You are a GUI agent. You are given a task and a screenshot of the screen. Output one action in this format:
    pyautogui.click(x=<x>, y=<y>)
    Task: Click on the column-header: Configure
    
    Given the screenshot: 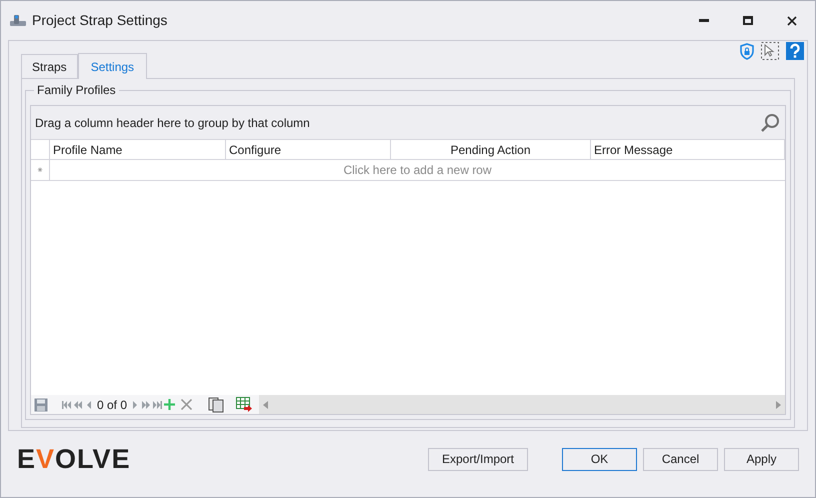 What is the action you would take?
    pyautogui.click(x=308, y=149)
    